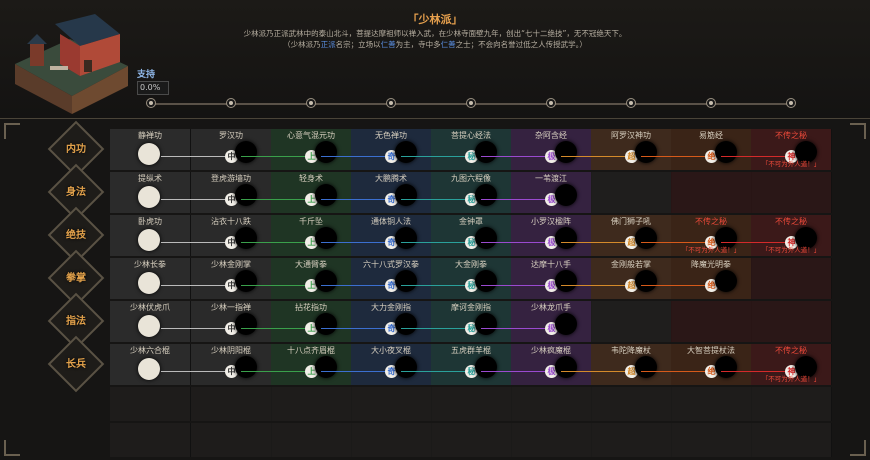  I want to click on skill-cell: 罗汉功中, so click(216, 149).